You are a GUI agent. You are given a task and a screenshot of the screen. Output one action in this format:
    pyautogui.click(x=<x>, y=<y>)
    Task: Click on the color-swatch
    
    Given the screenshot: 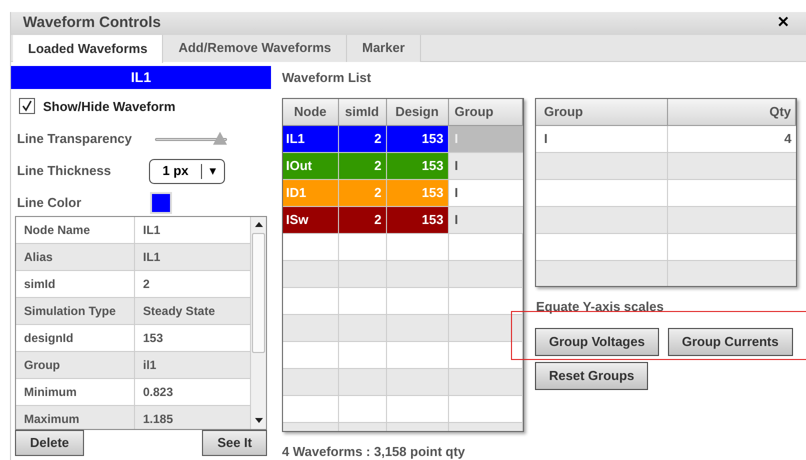 What is the action you would take?
    pyautogui.click(x=161, y=203)
    